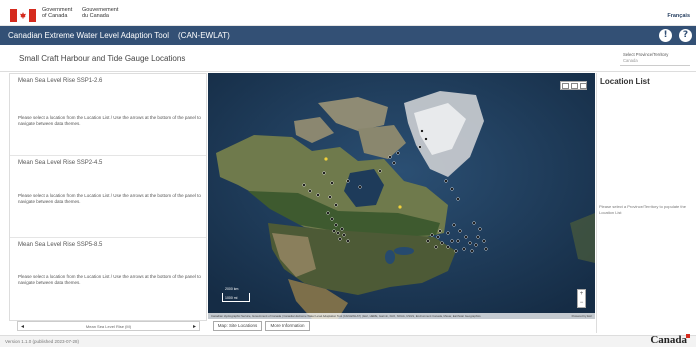 Image resolution: width=696 pixels, height=347 pixels. I want to click on canada-wordmark-text: Canada, so click(668, 340).